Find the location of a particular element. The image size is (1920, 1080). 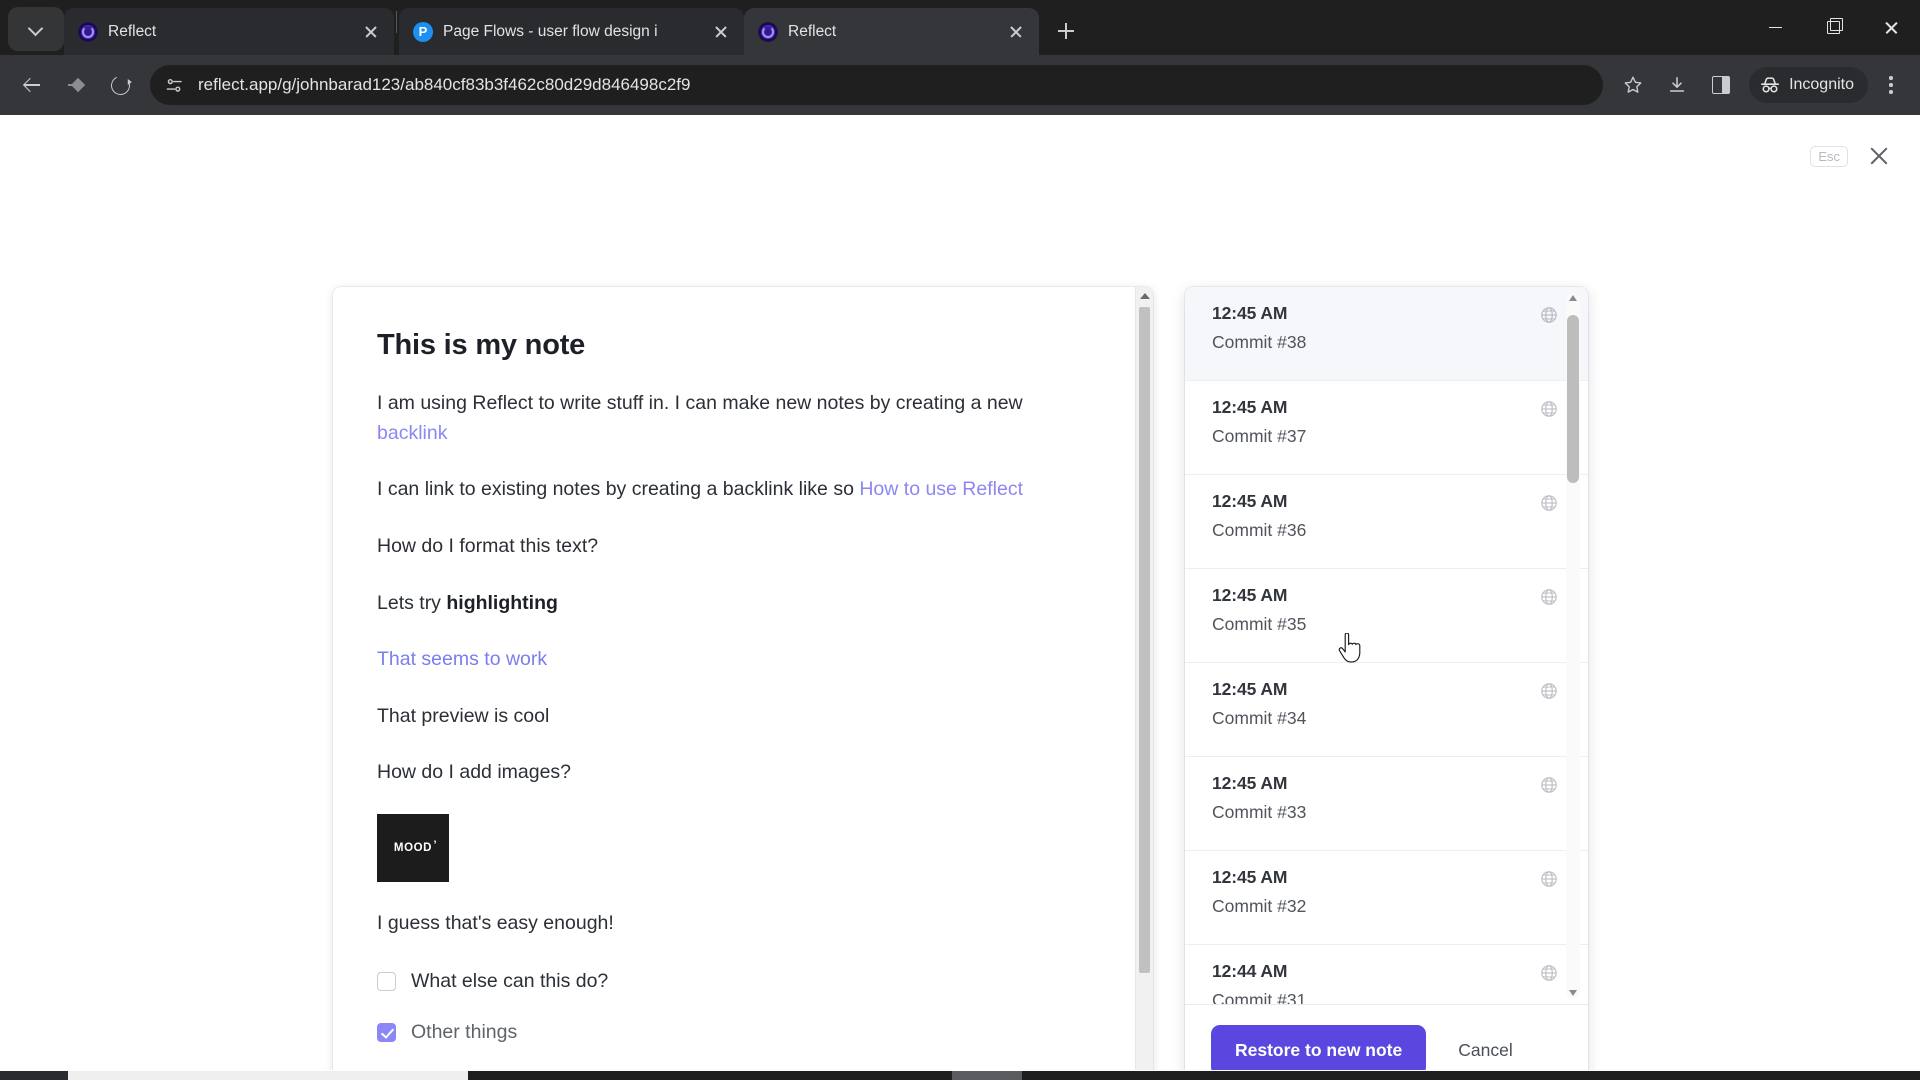

commit-label: Commit #34 is located at coordinates (1259, 718).